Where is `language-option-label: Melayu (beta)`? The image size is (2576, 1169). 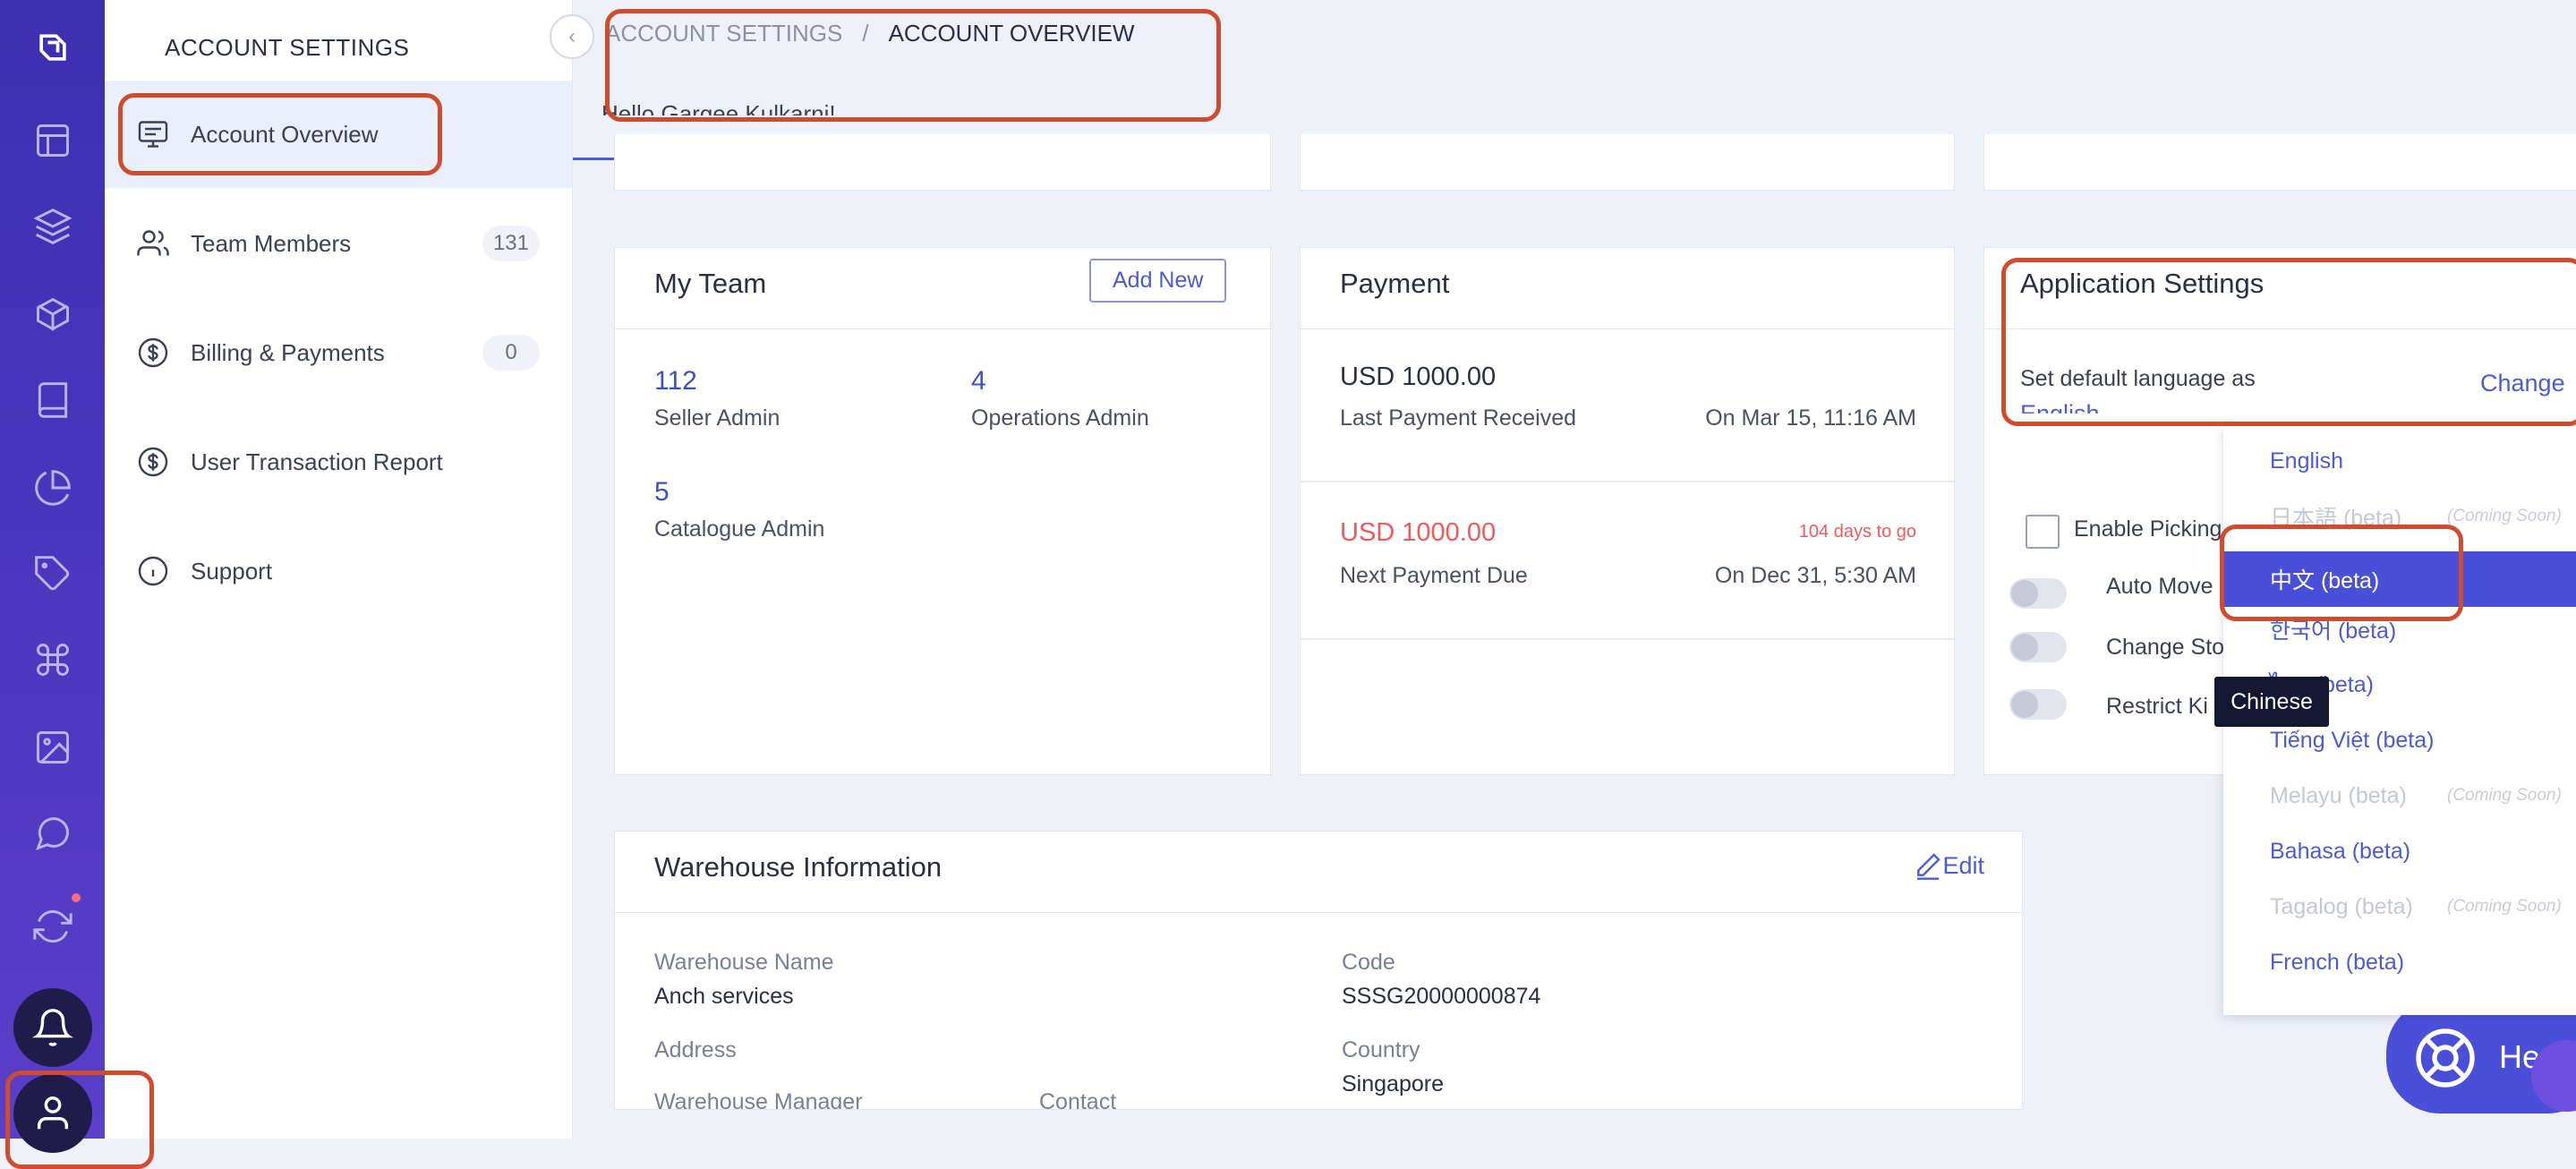 language-option-label: Melayu (beta) is located at coordinates (2338, 795).